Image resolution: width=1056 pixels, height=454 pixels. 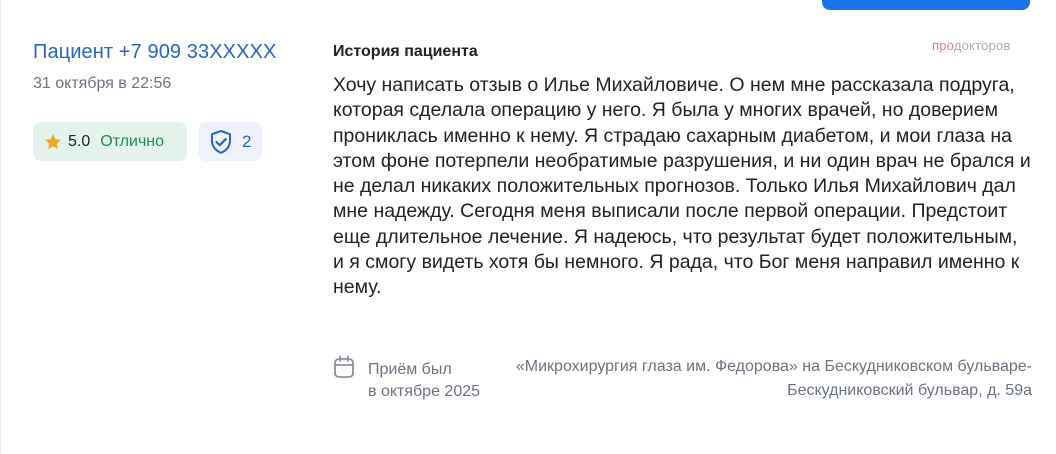 I want to click on rating-badge: 5.0 Отлично, so click(x=110, y=141).